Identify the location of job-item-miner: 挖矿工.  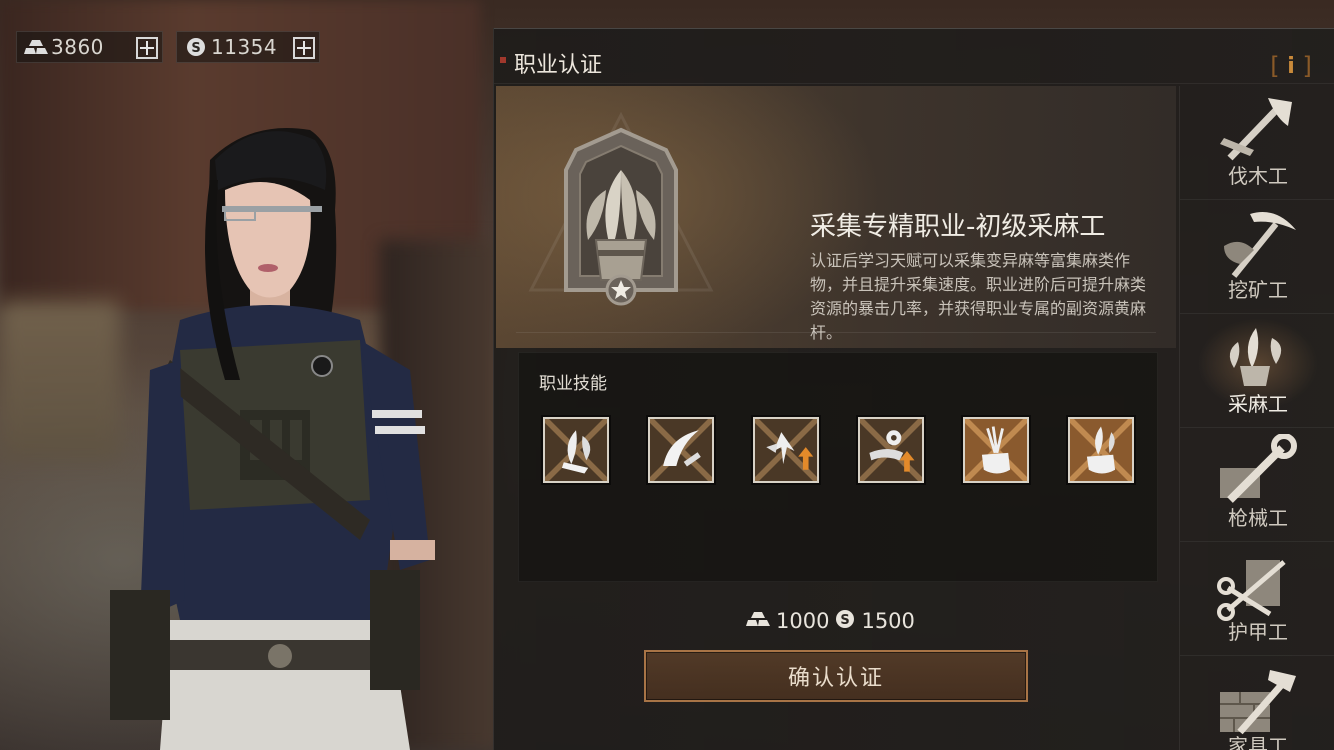
(1257, 257).